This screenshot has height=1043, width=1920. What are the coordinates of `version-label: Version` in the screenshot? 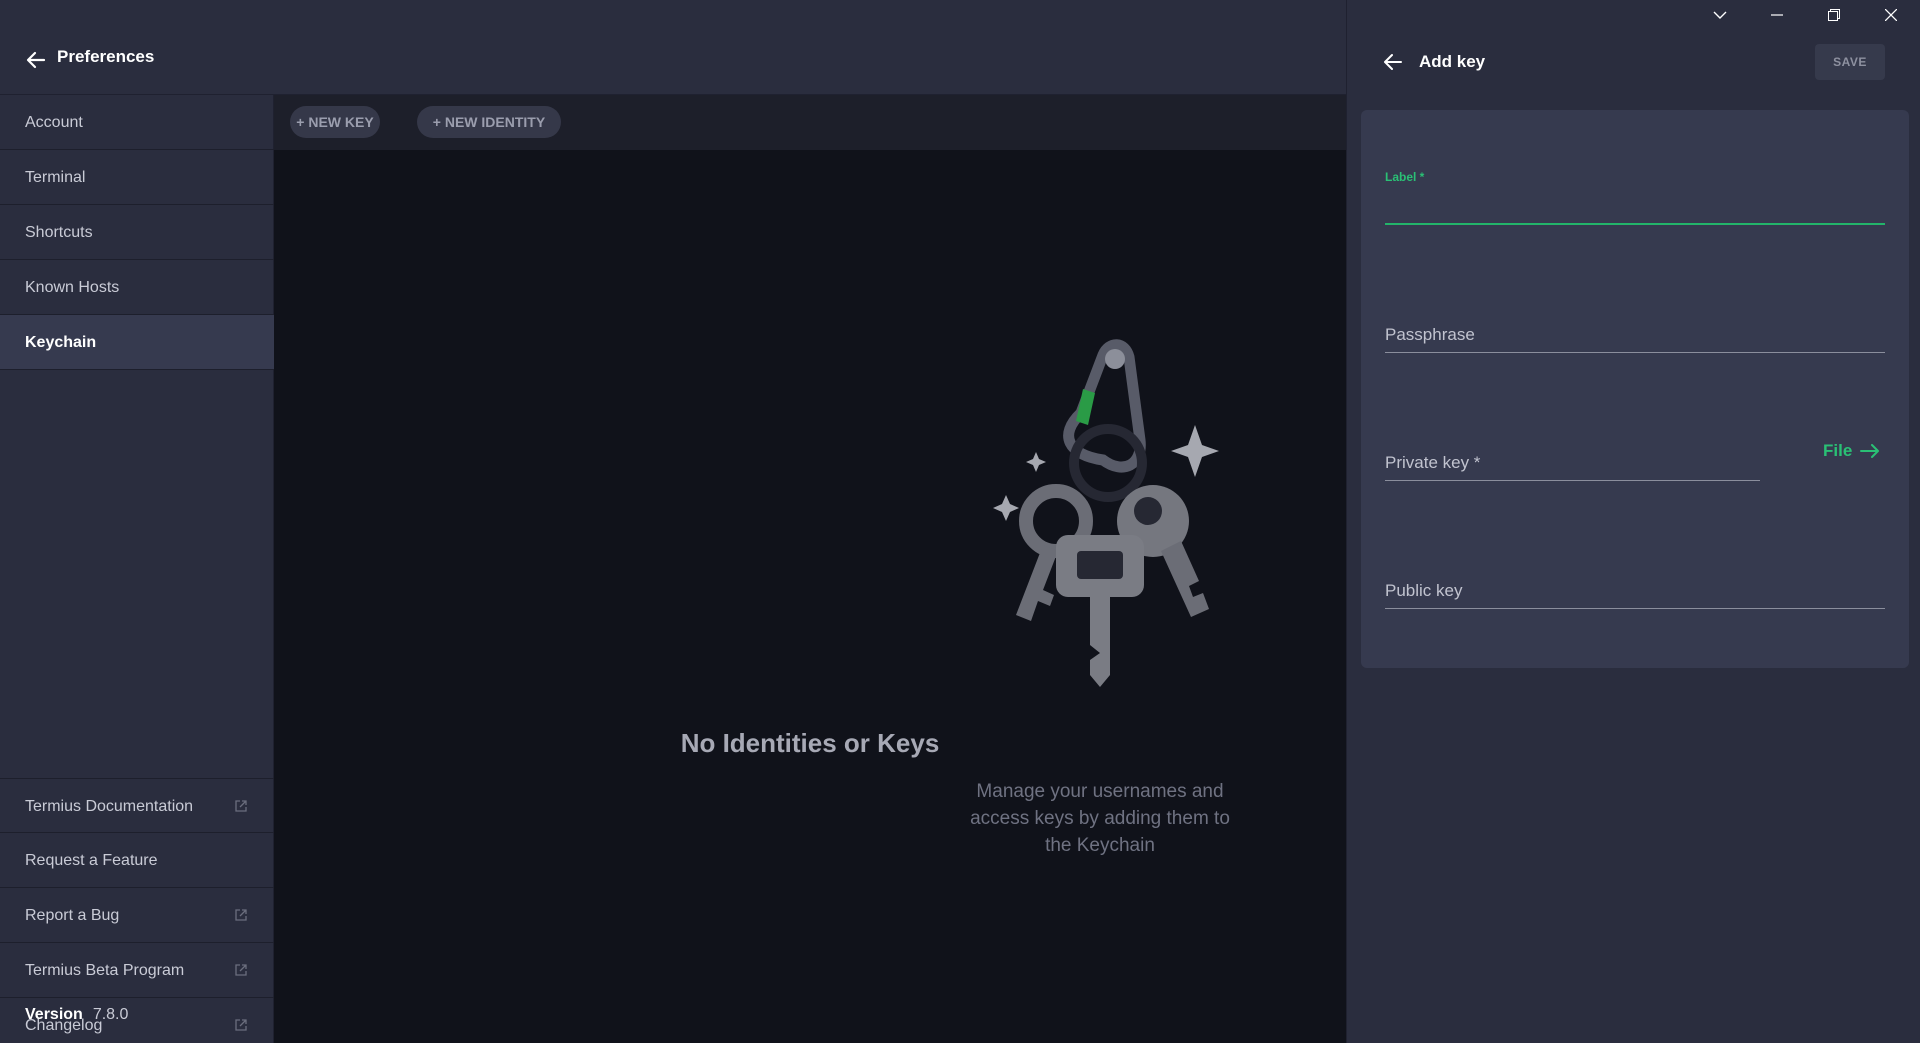 It's located at (54, 1014).